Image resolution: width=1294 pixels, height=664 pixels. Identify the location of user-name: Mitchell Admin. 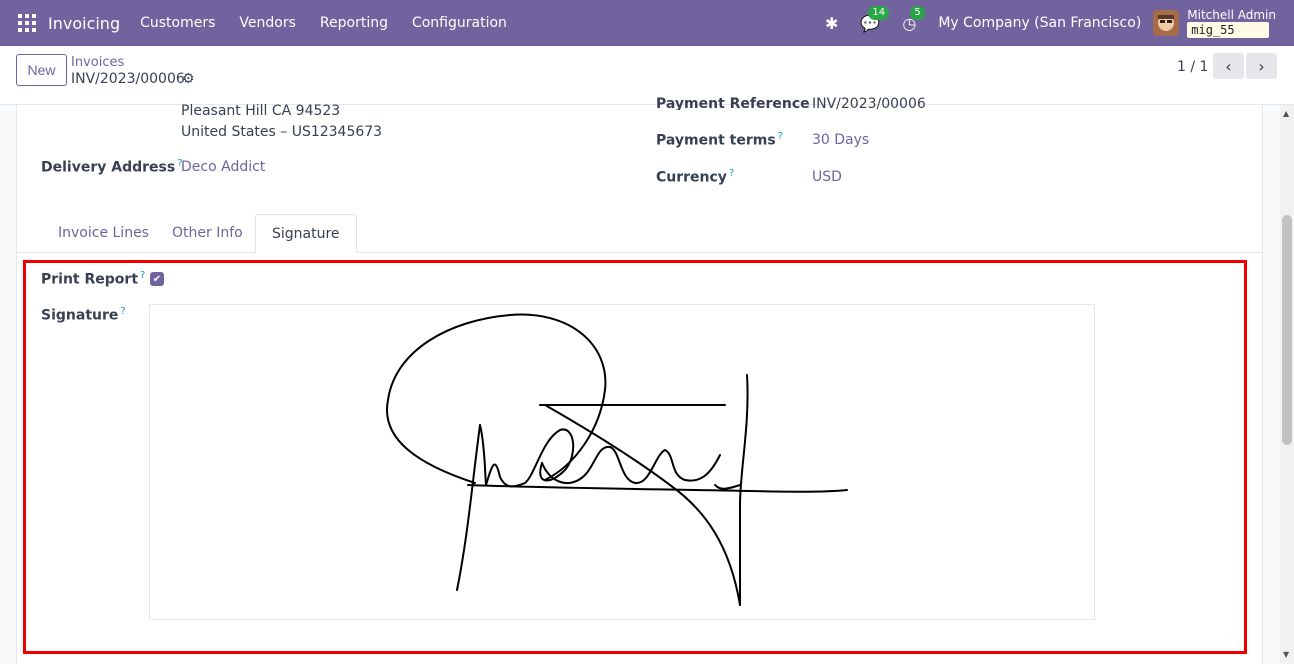
(1231, 15).